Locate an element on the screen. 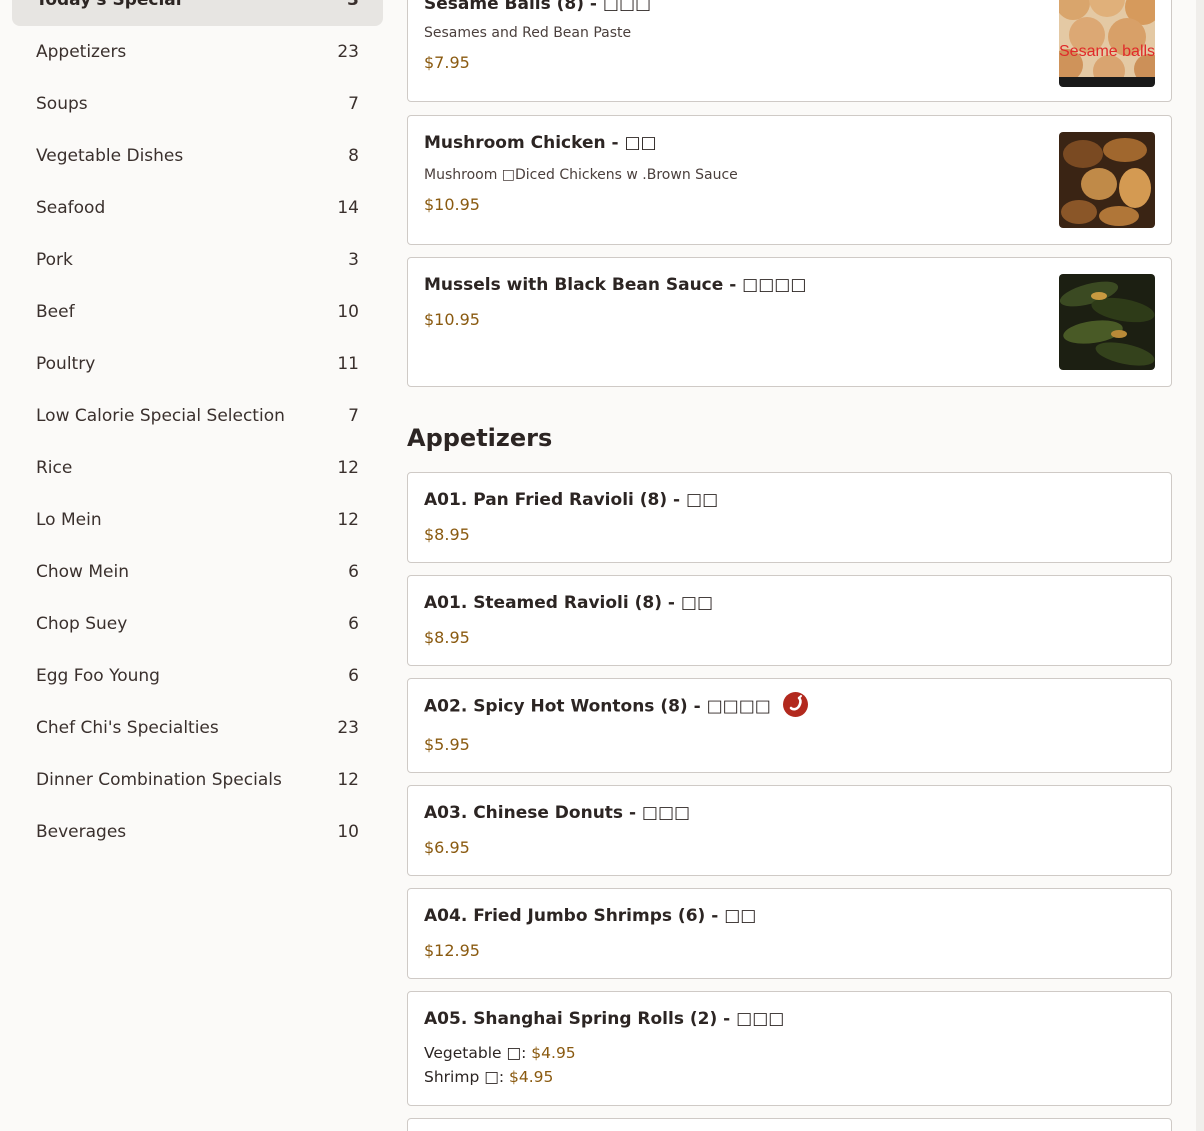  item-name: Mushroom Chicken - □□ is located at coordinates (540, 143).